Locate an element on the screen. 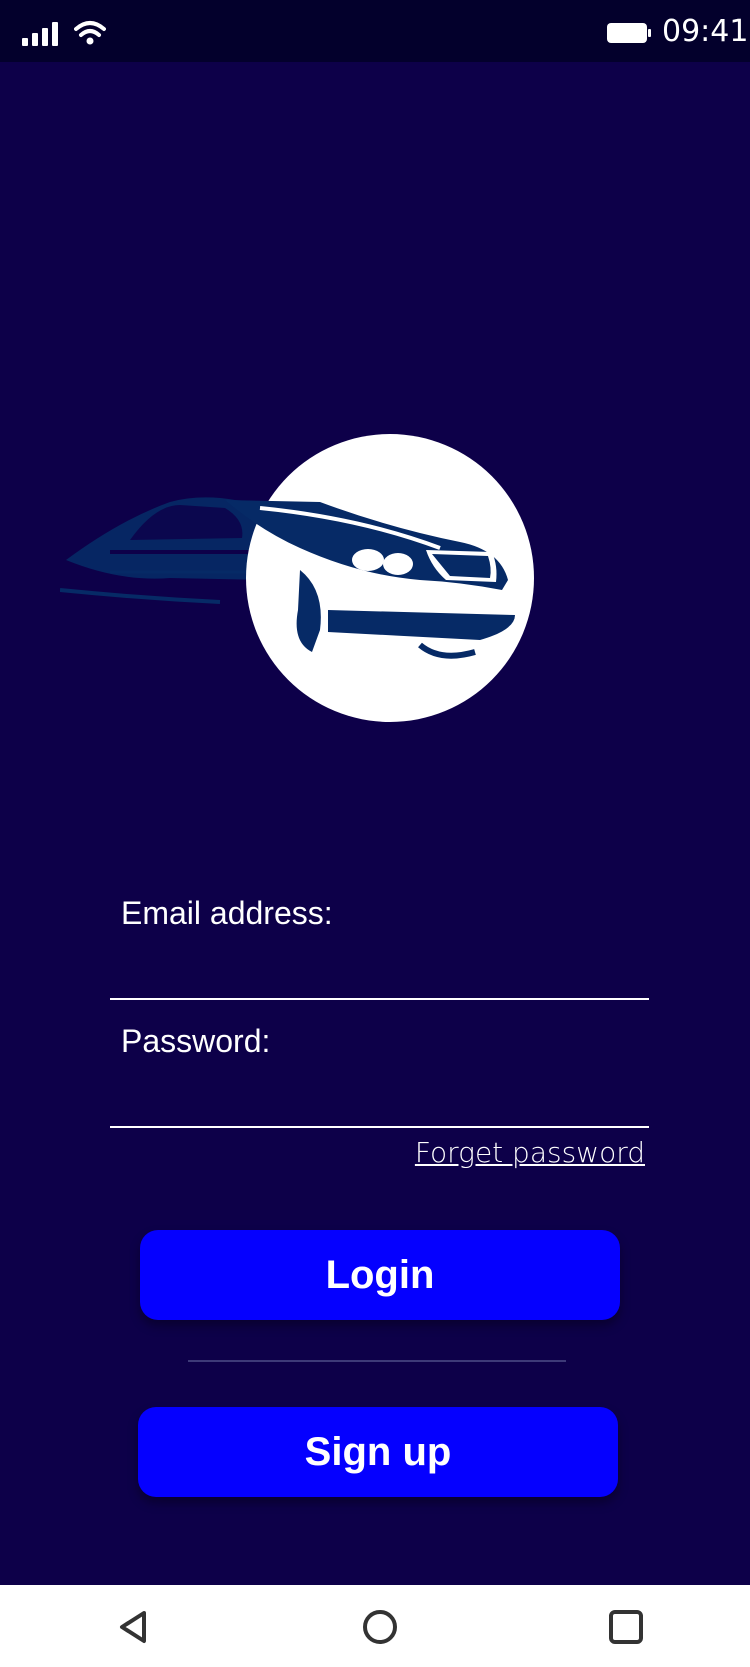 The image size is (750, 1667). wifi-icon is located at coordinates (90, 33).